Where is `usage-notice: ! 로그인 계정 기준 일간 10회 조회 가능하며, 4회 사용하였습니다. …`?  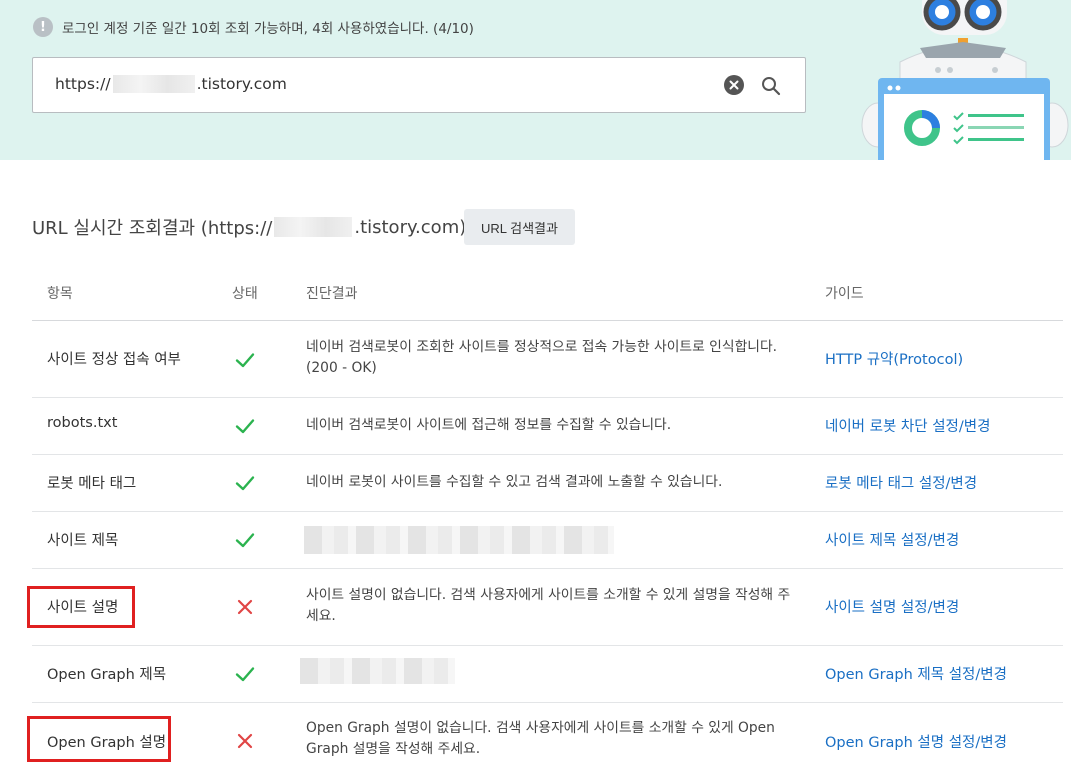 usage-notice: ! 로그인 계정 기준 일간 10회 조회 가능하며, 4회 사용하였습니다. … is located at coordinates (253, 27).